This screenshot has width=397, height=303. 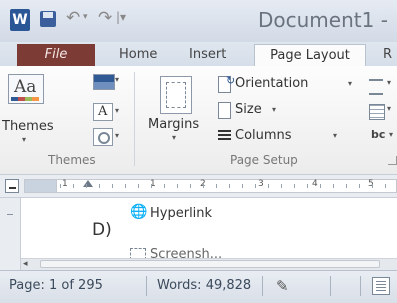 I want to click on page-setup-group-label: Page Setup, so click(x=264, y=160).